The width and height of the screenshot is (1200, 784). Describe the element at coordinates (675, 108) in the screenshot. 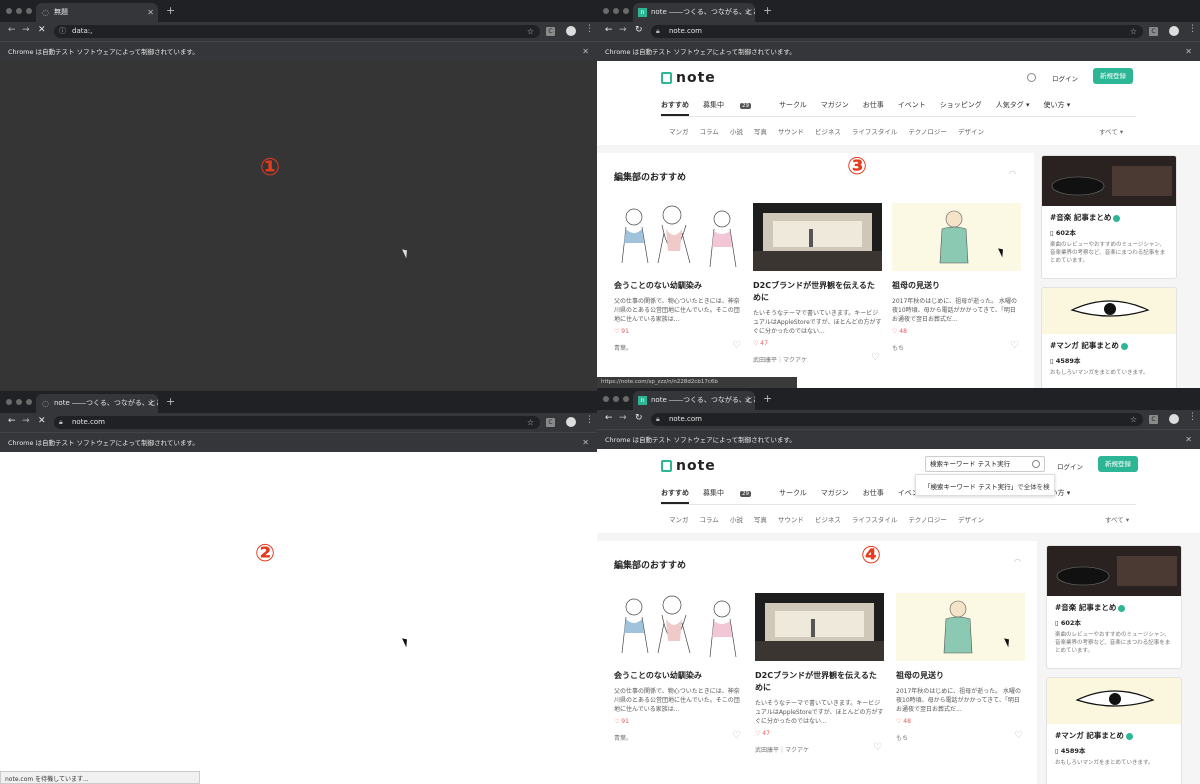

I see `tab-recommend: おすすめ` at that location.